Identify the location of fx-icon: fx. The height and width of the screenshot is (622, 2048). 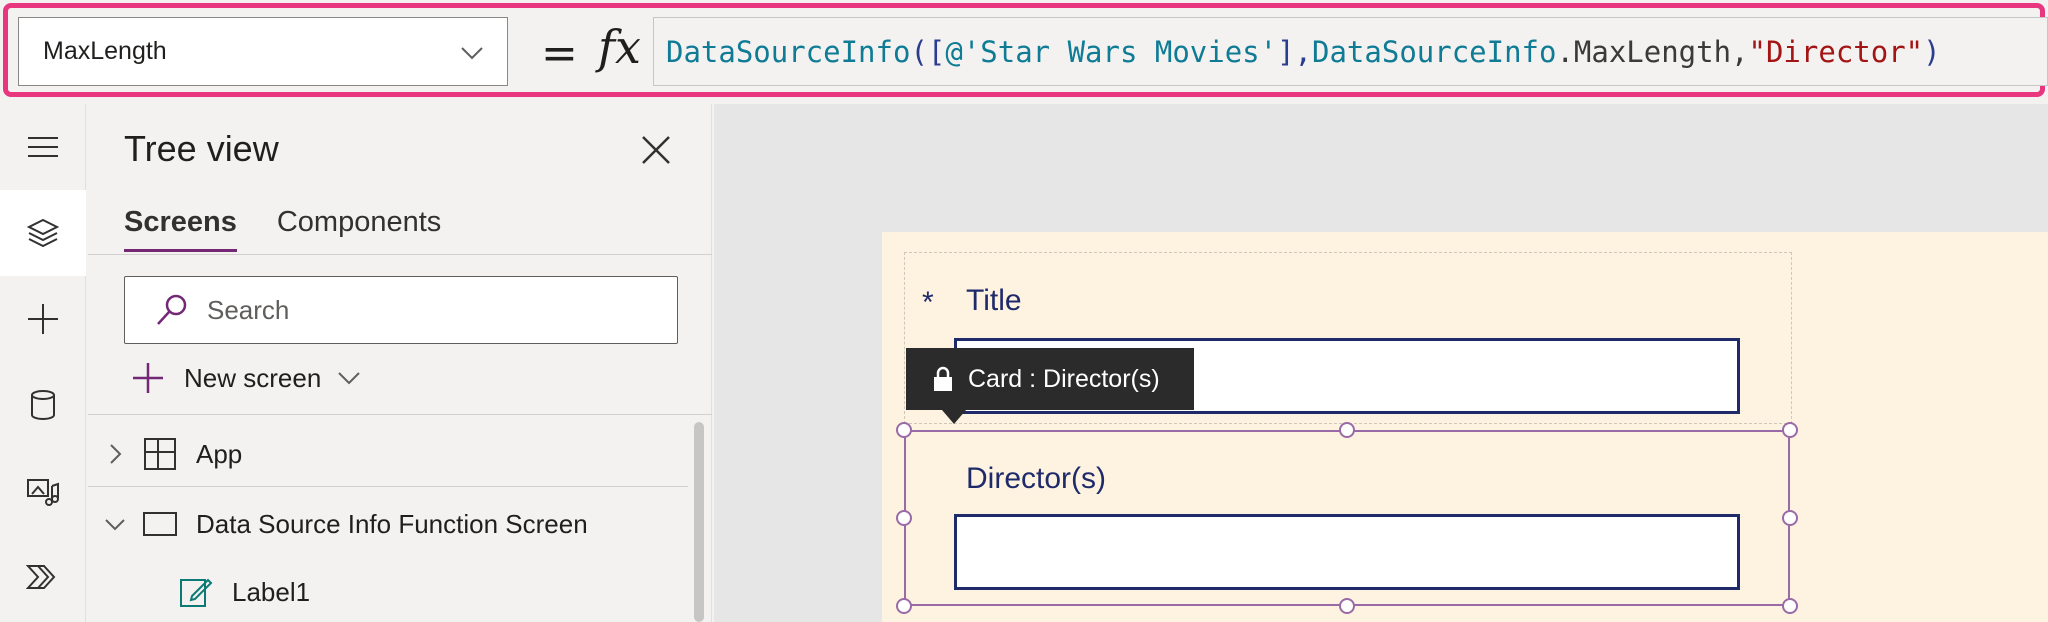
(619, 47).